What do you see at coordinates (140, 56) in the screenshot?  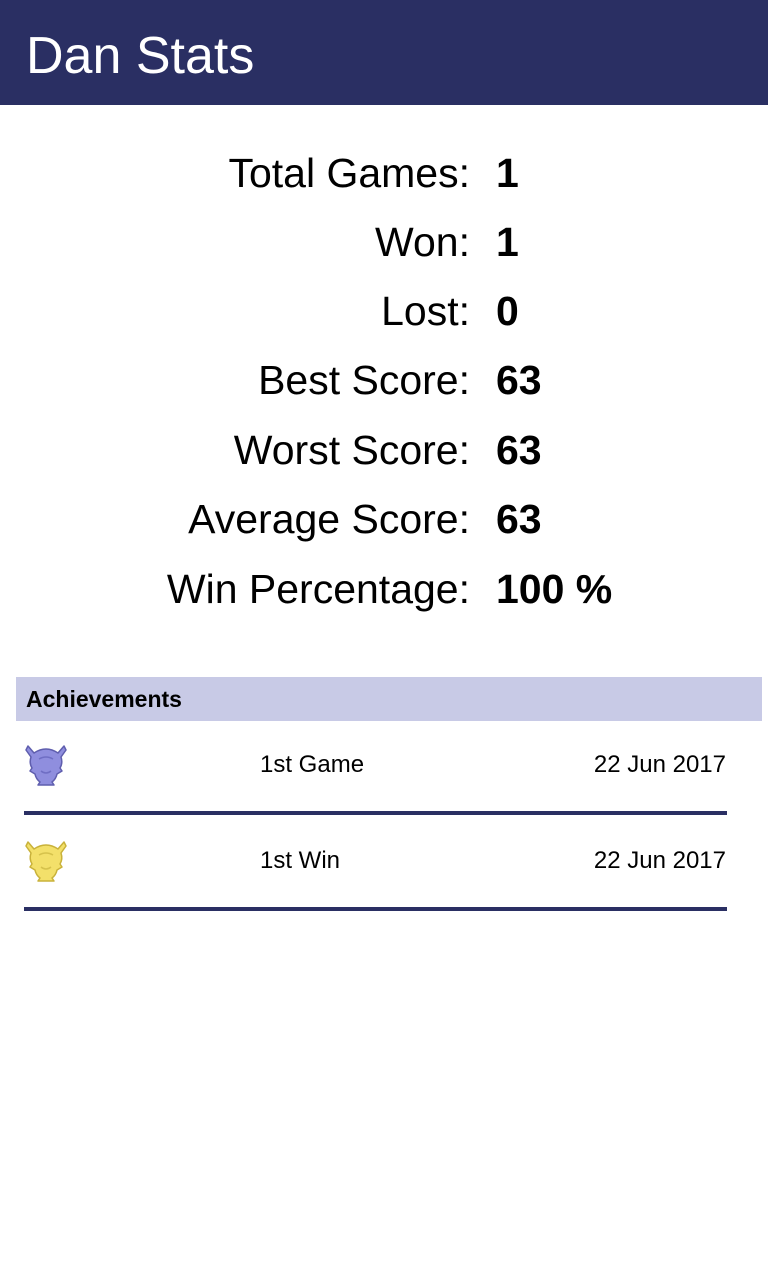 I see `page-title: Dan Stats` at bounding box center [140, 56].